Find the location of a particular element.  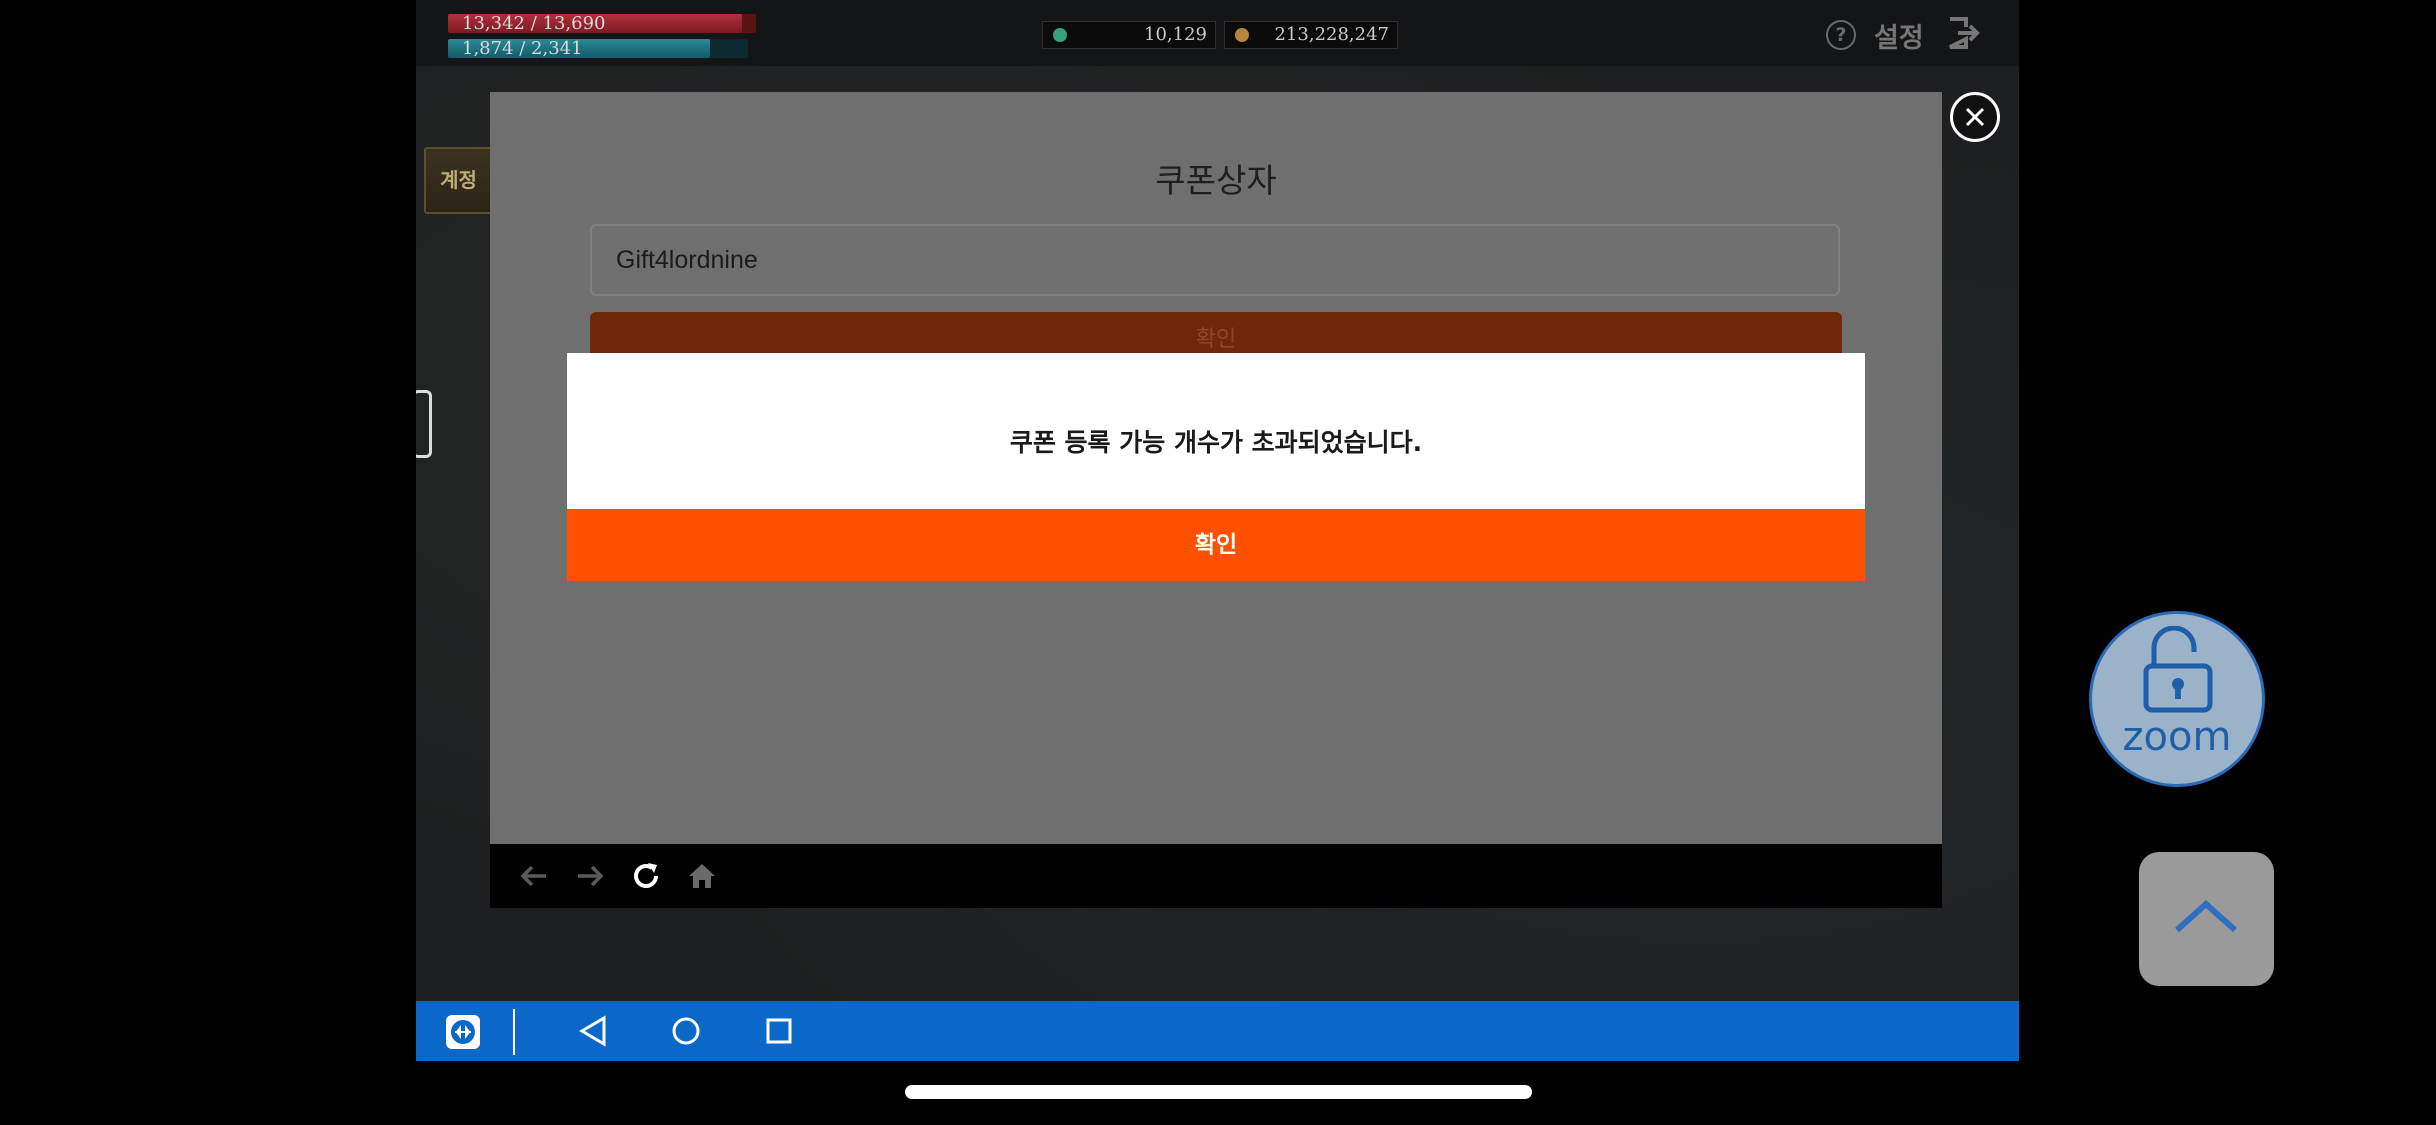

unlock-icon is located at coordinates (2178, 669).